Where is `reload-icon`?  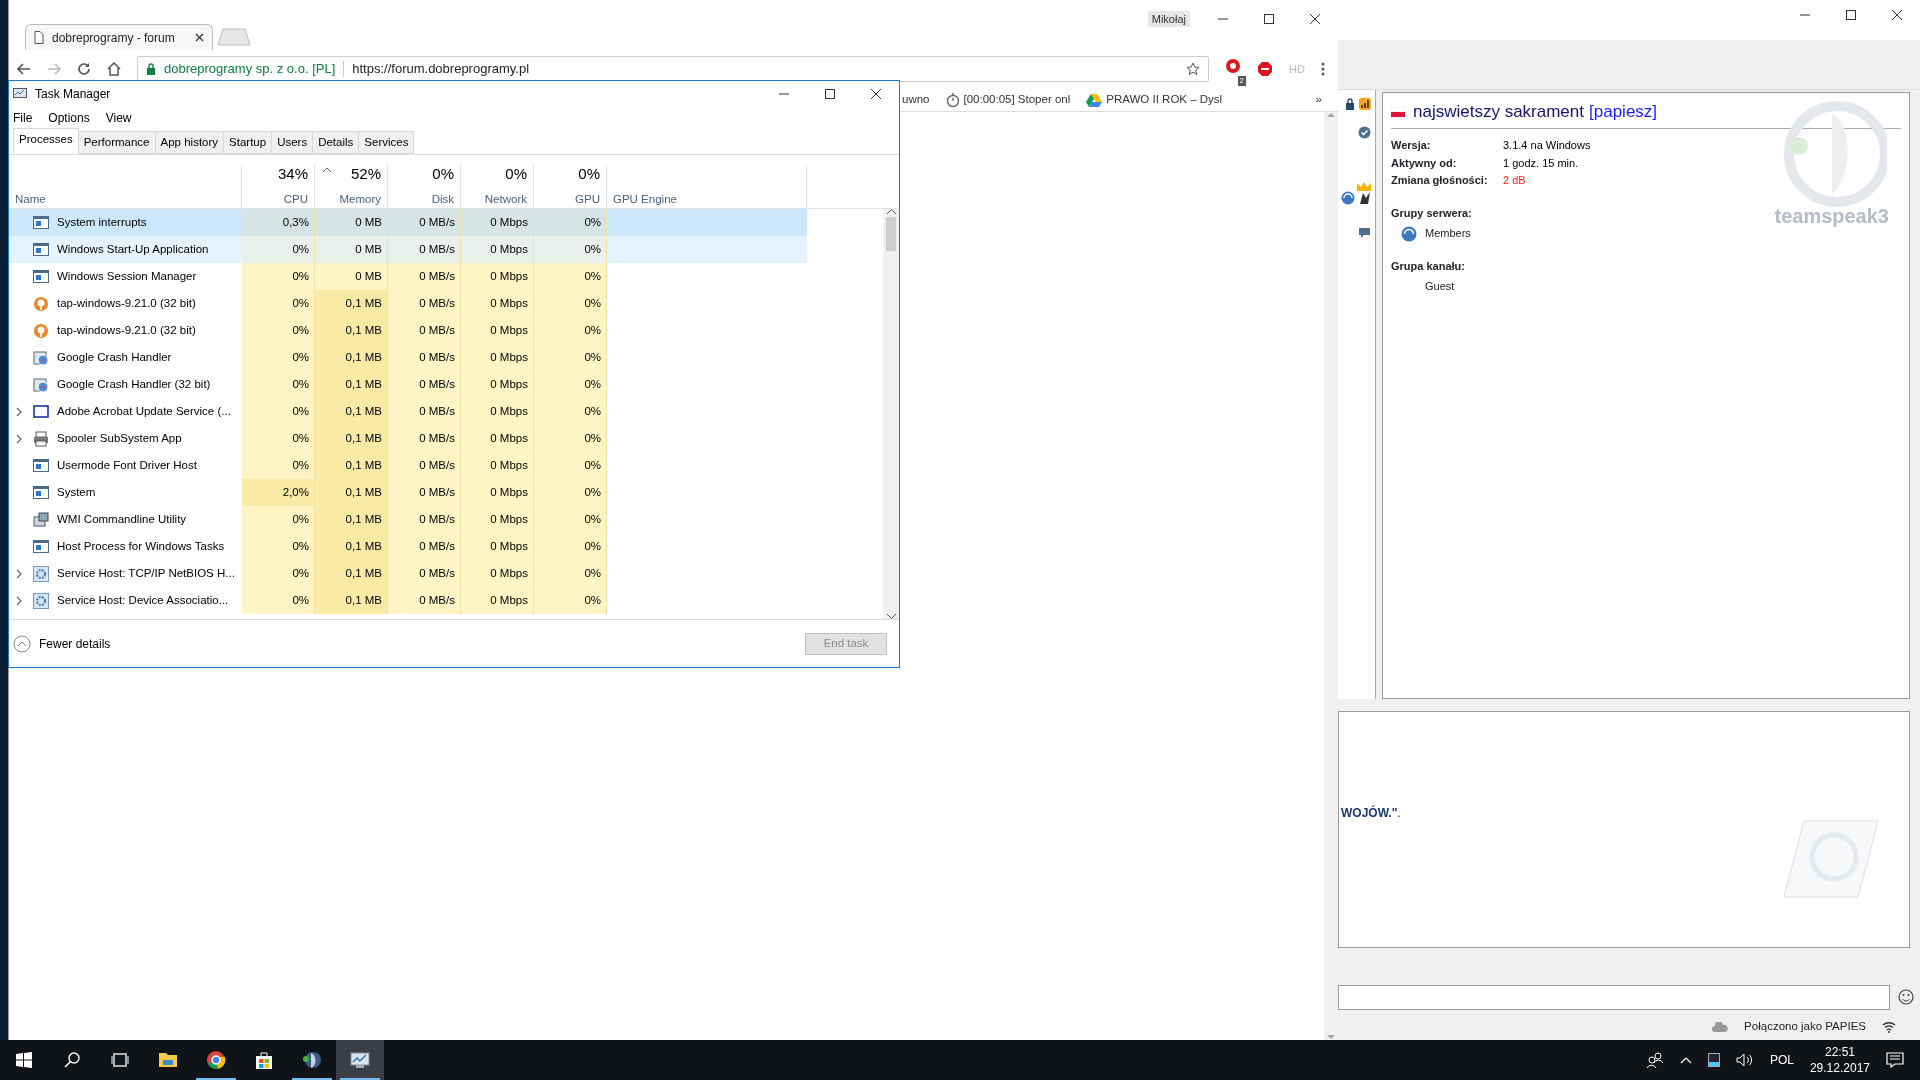 reload-icon is located at coordinates (84, 69).